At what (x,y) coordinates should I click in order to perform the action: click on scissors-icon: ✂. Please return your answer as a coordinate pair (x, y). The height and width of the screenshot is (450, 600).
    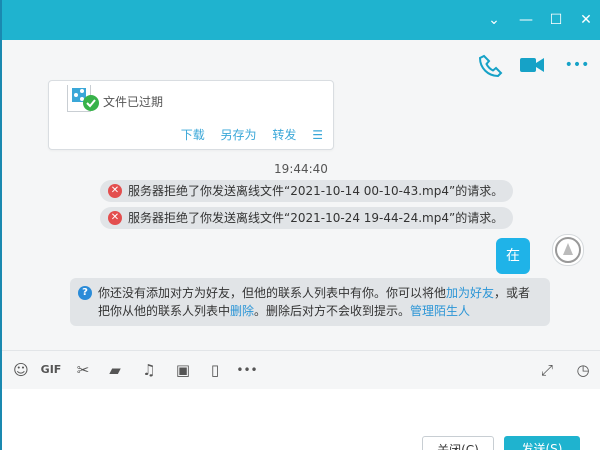
    Looking at the image, I should click on (83, 370).